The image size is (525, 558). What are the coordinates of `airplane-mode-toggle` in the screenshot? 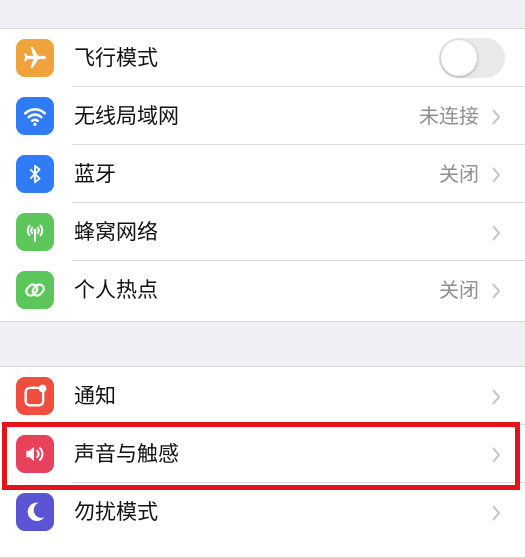 It's located at (472, 58).